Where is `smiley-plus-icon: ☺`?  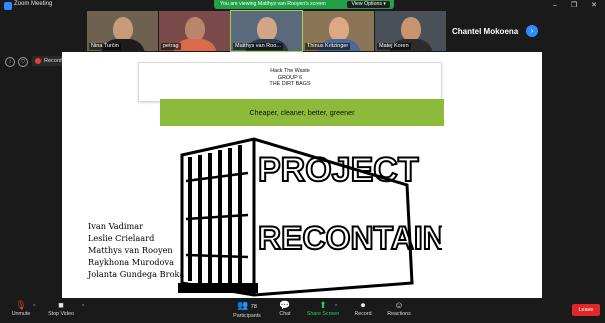 smiley-plus-icon: ☺ is located at coordinates (399, 305).